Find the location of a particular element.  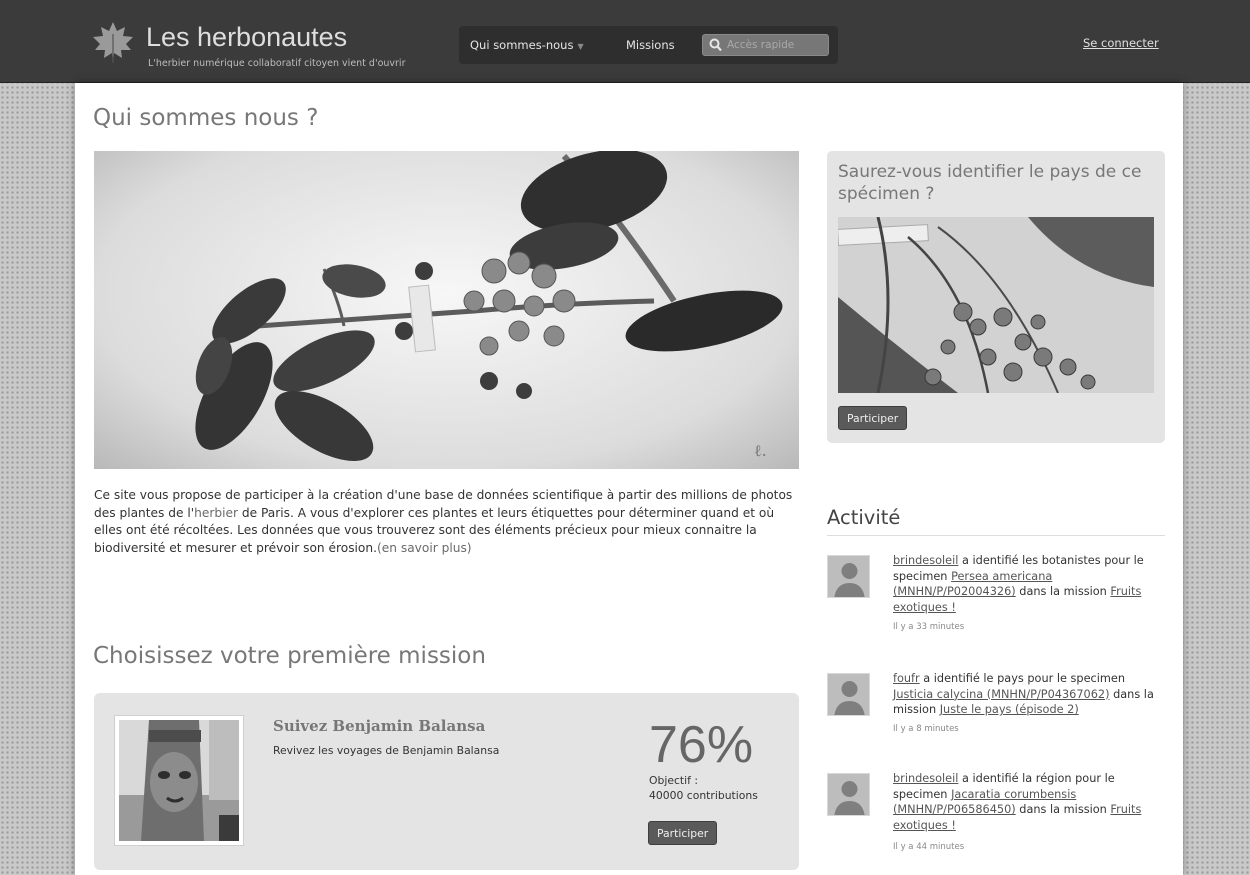

mission-description: Revivez les voyages de Benjamin Balansa is located at coordinates (386, 750).